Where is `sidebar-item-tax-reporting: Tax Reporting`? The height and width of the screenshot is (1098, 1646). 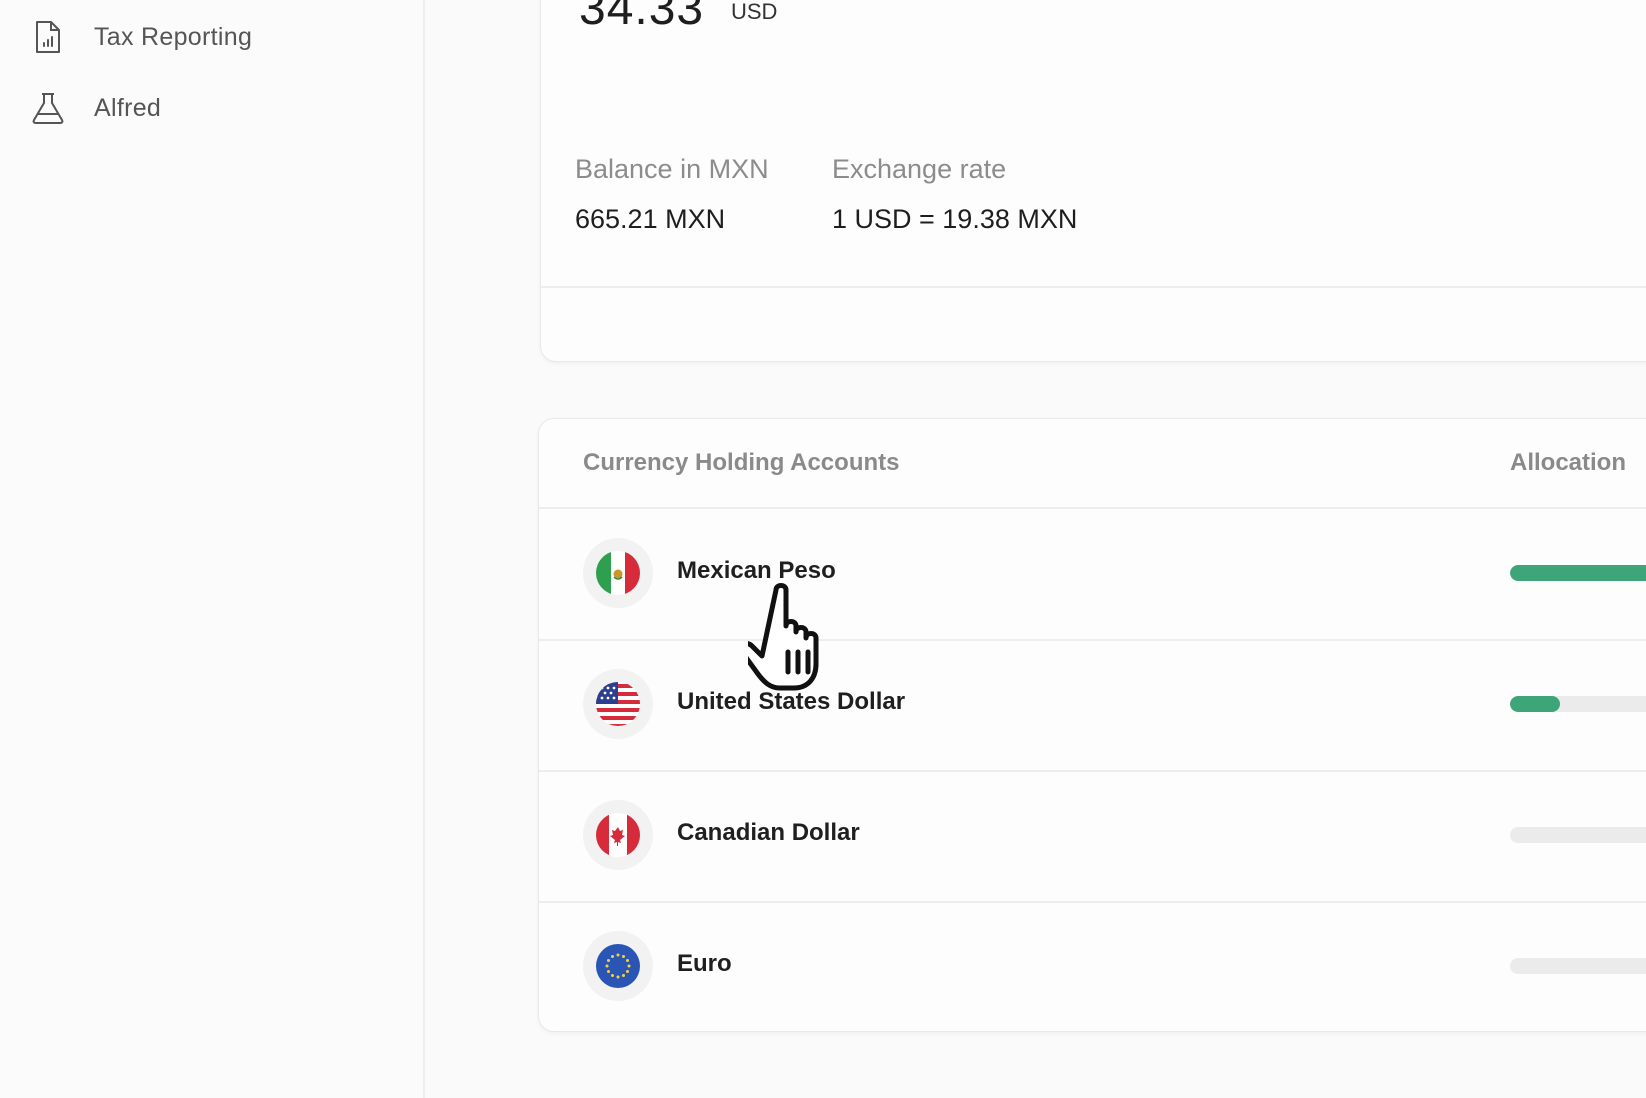 sidebar-item-tax-reporting: Tax Reporting is located at coordinates (141, 37).